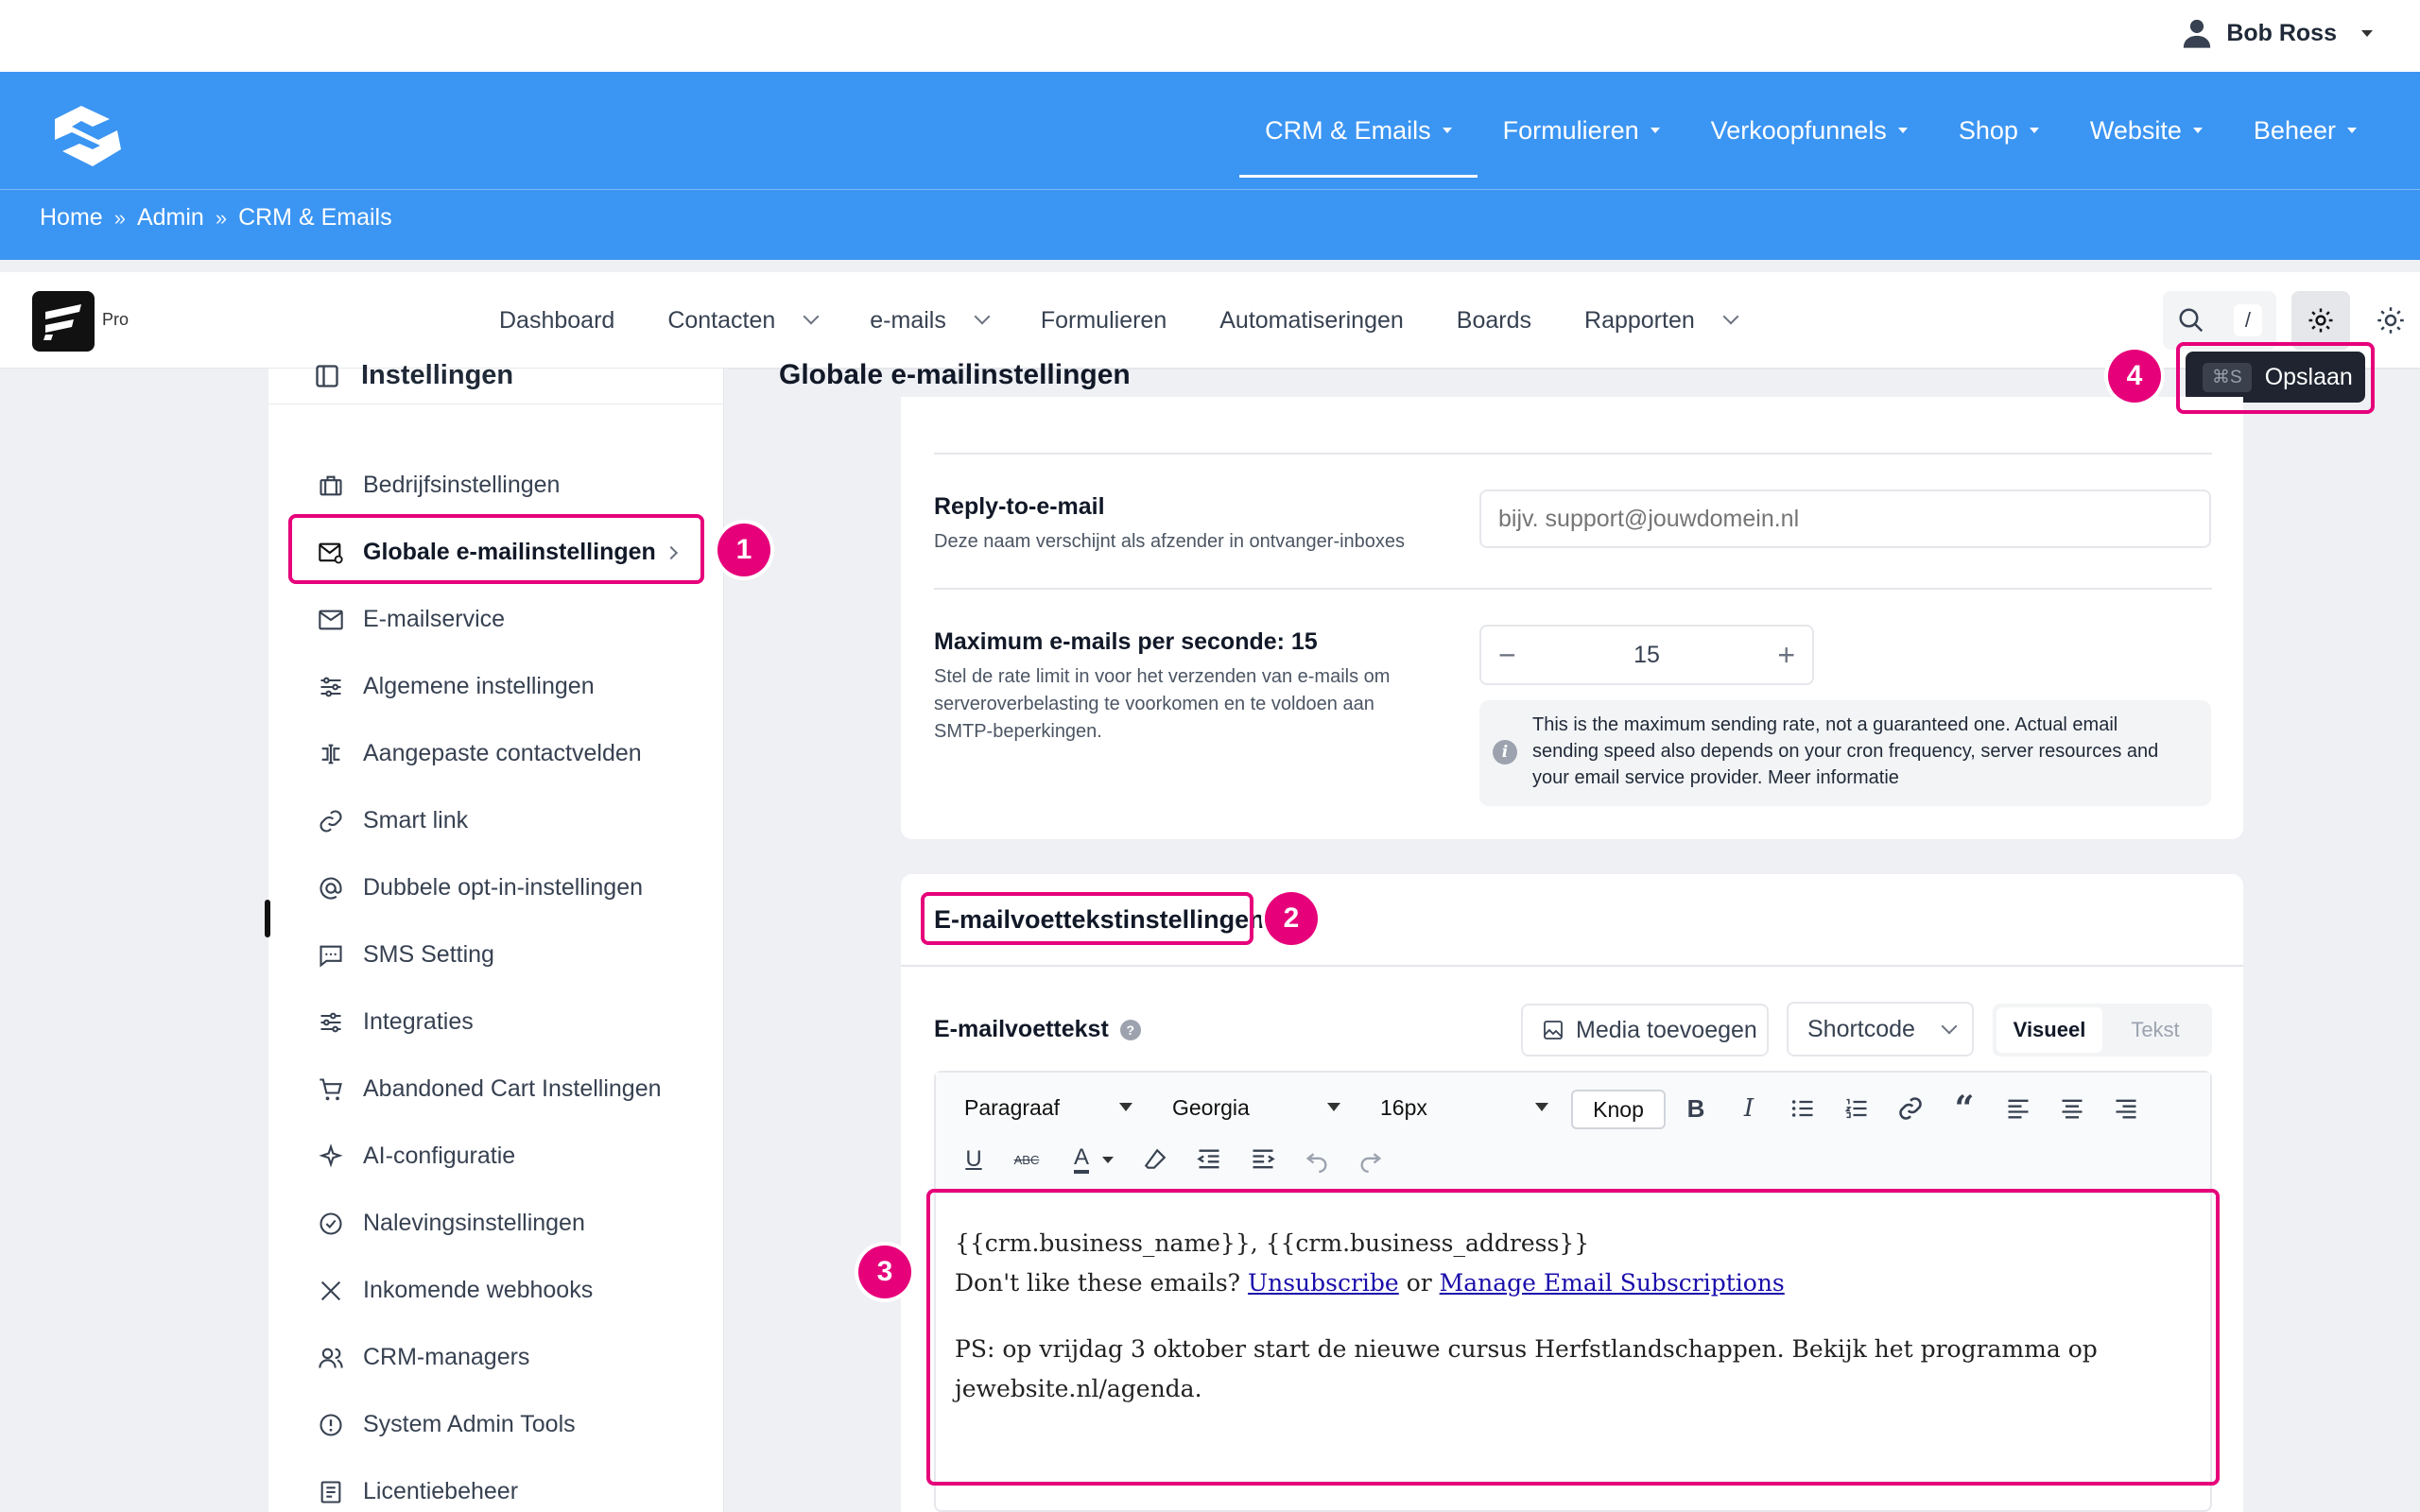  What do you see at coordinates (495, 1223) in the screenshot?
I see `sidebar-item-nalevingsinstellingen: Nalevingsinstellingen` at bounding box center [495, 1223].